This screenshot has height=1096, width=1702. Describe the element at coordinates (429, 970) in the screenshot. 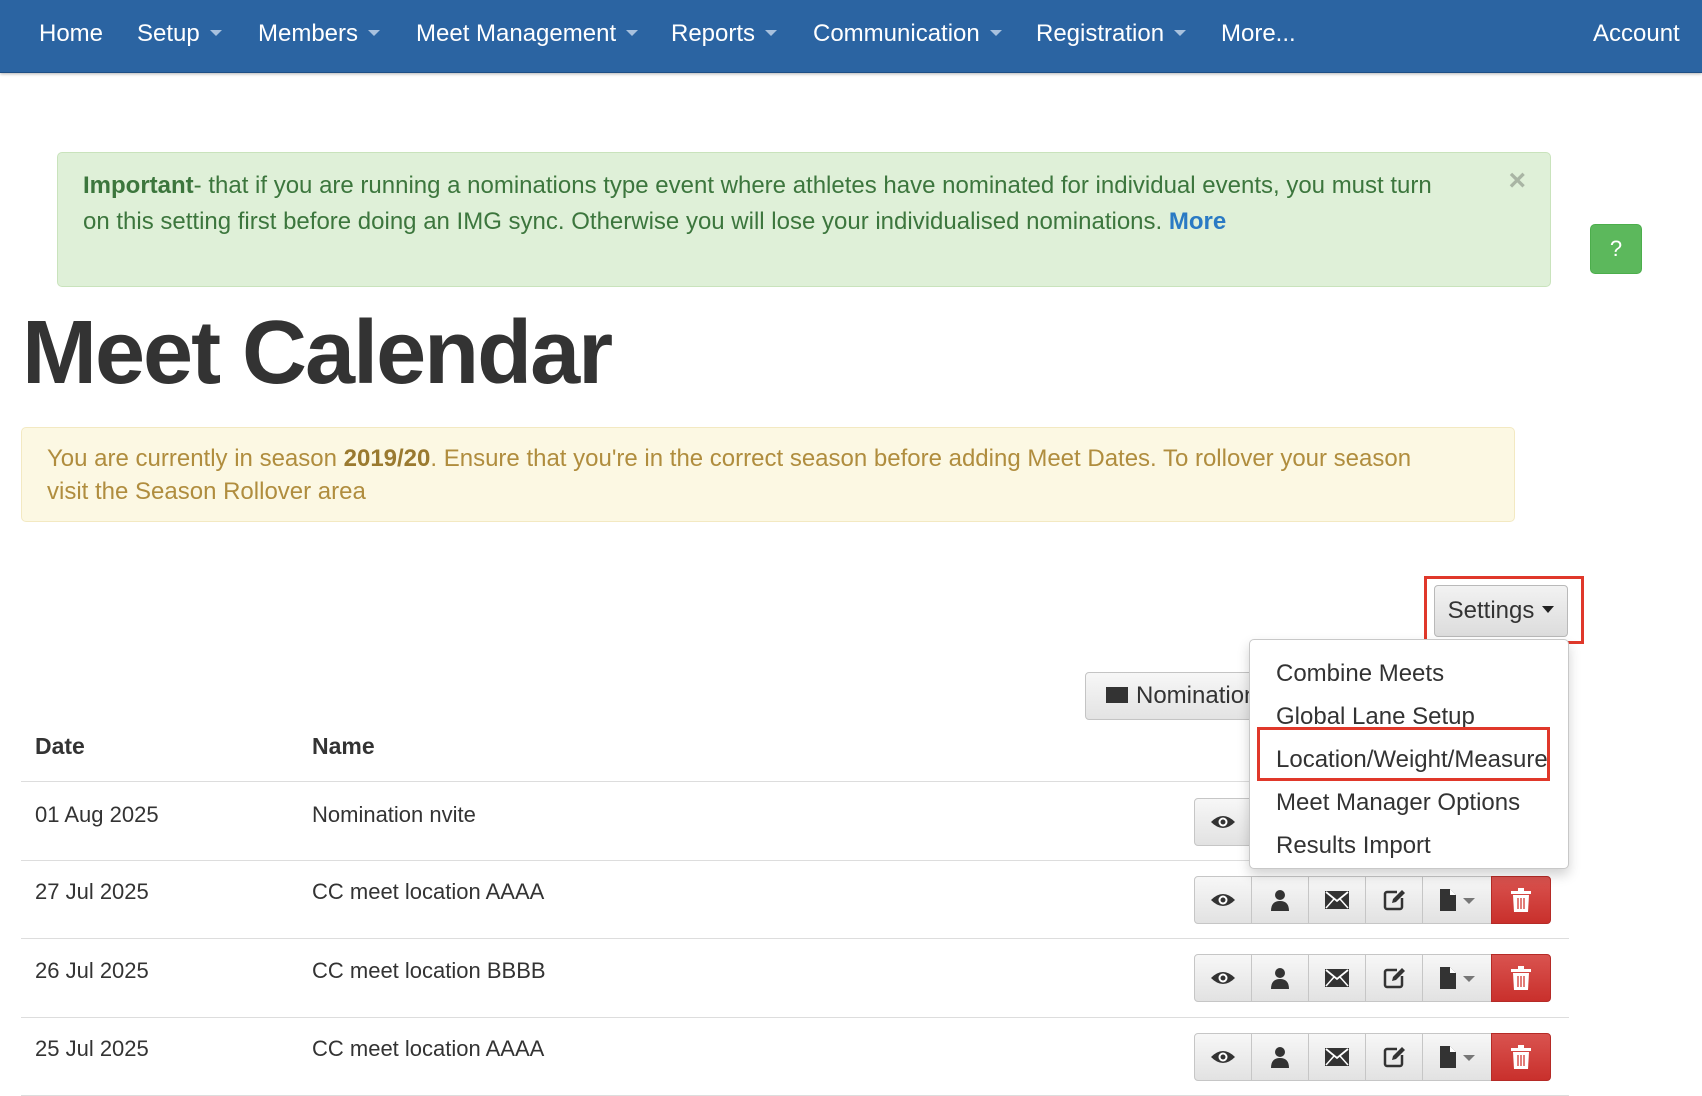

I see `row-name: CC meet location BBBB` at that location.